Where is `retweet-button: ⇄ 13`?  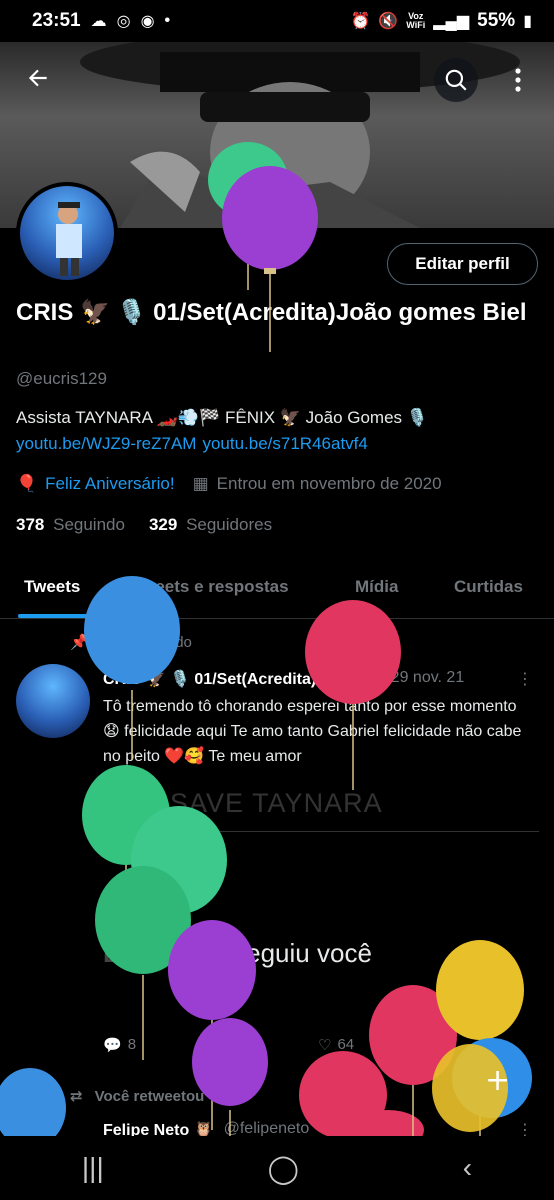 retweet-button: ⇄ 13 is located at coordinates (265, 1044).